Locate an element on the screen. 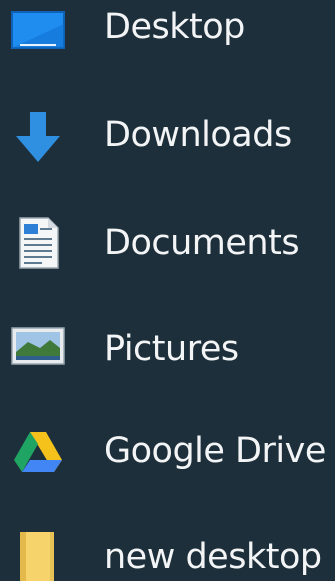  desktop-icon is located at coordinates (38, 32).